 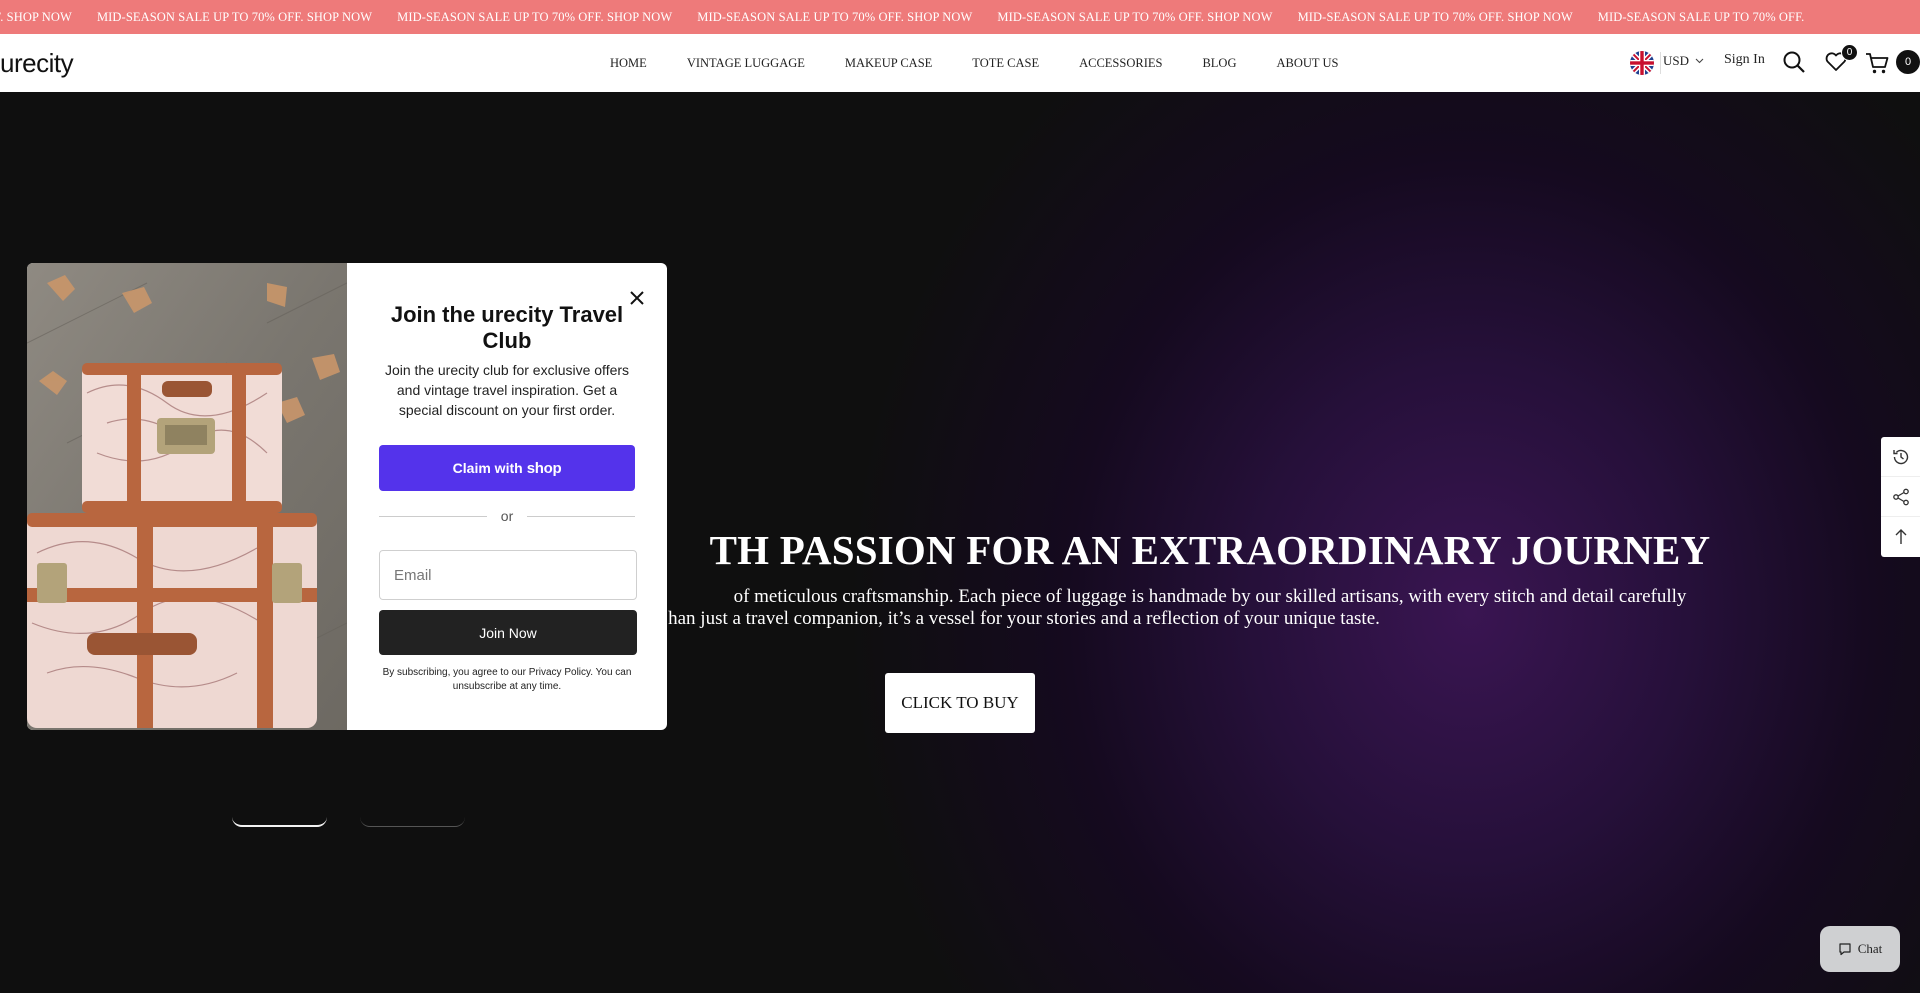 I want to click on nav-item-makeup-case: MAKEUP CASE, so click(x=888, y=63).